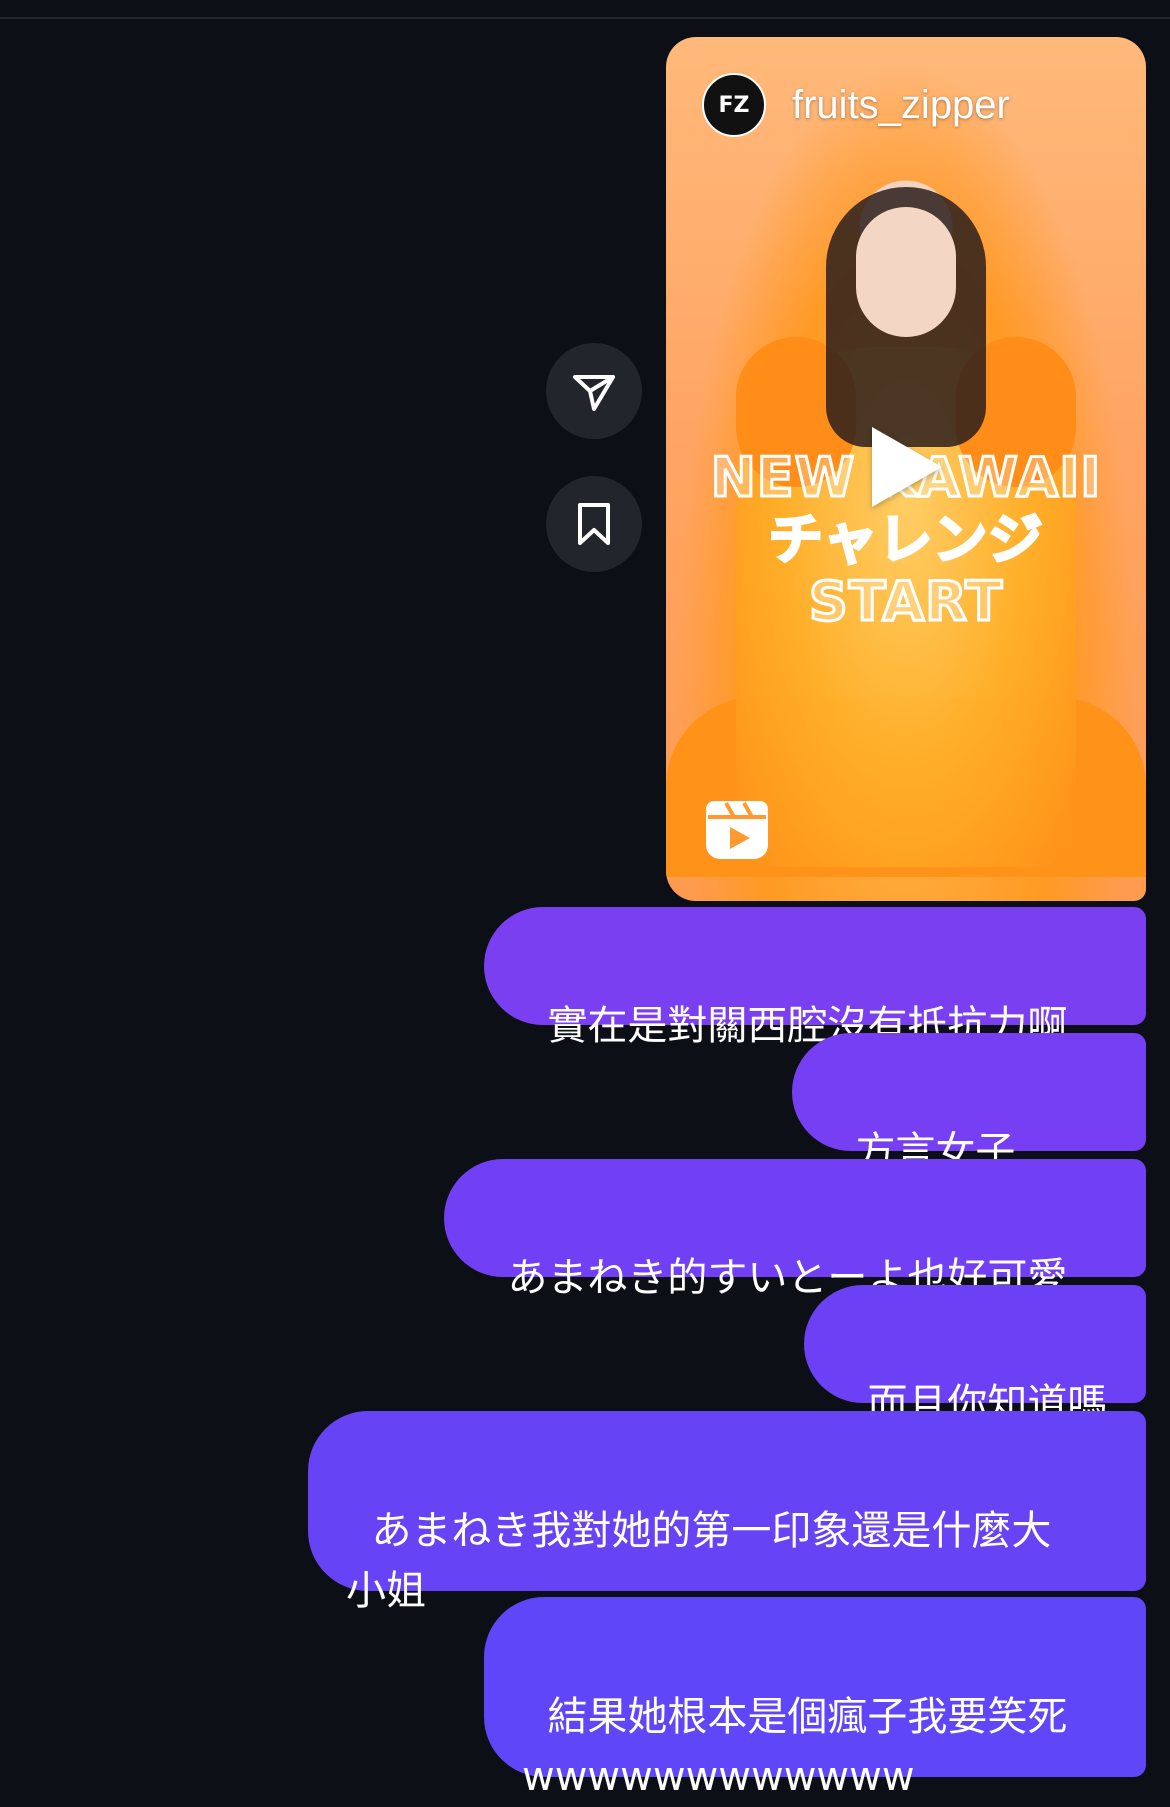  I want to click on overlay-line-2: チャレンジ, so click(905, 539).